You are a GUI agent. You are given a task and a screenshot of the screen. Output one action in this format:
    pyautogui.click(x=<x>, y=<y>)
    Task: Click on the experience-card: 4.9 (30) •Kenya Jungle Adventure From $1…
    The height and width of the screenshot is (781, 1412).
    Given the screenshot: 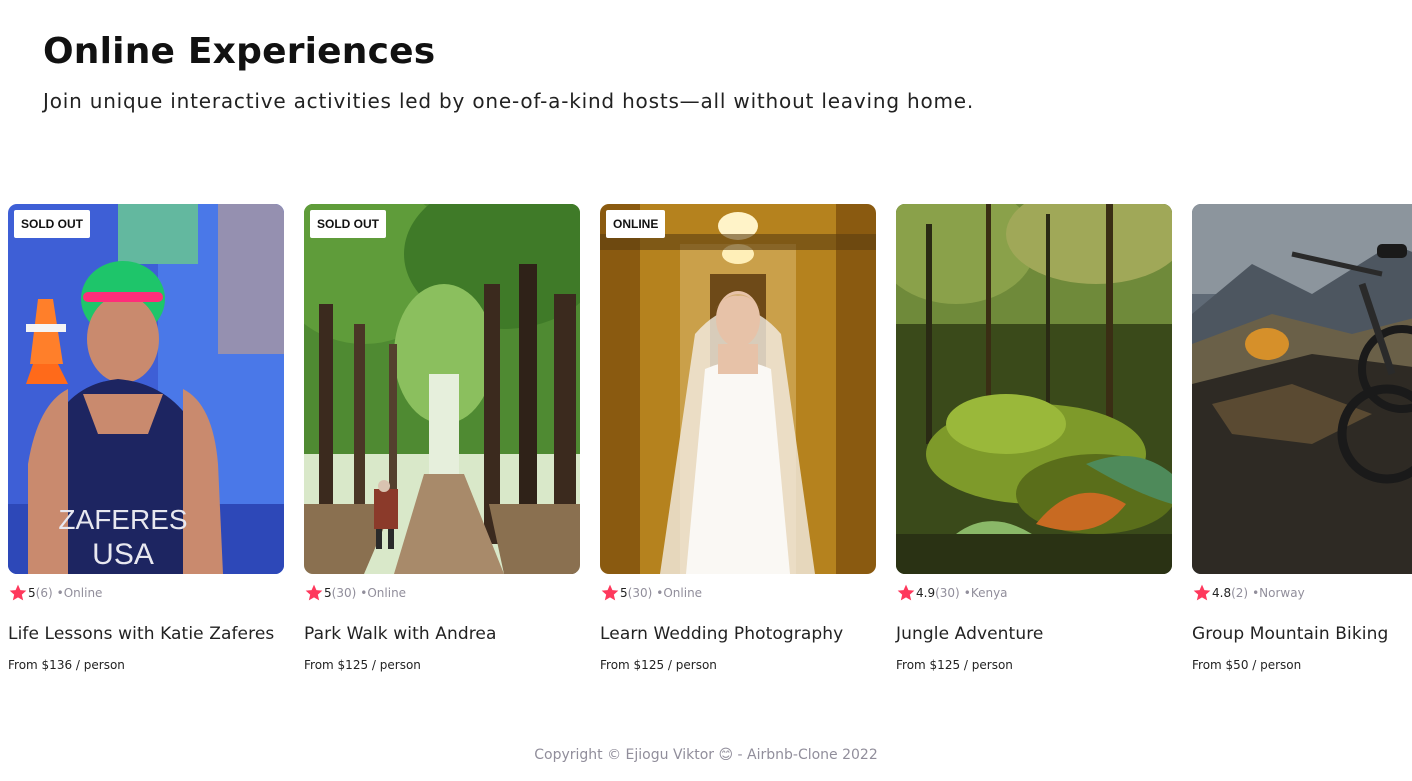 What is the action you would take?
    pyautogui.click(x=1034, y=444)
    